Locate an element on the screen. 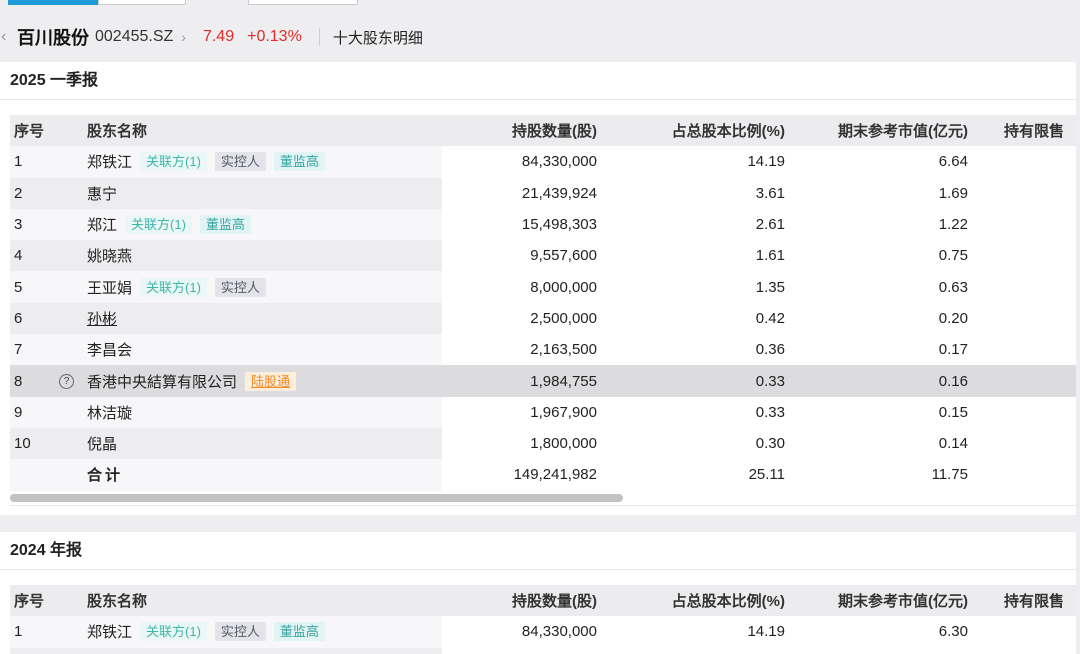 The width and height of the screenshot is (1080, 654). shares-cell: 1,967,900 is located at coordinates (563, 412).